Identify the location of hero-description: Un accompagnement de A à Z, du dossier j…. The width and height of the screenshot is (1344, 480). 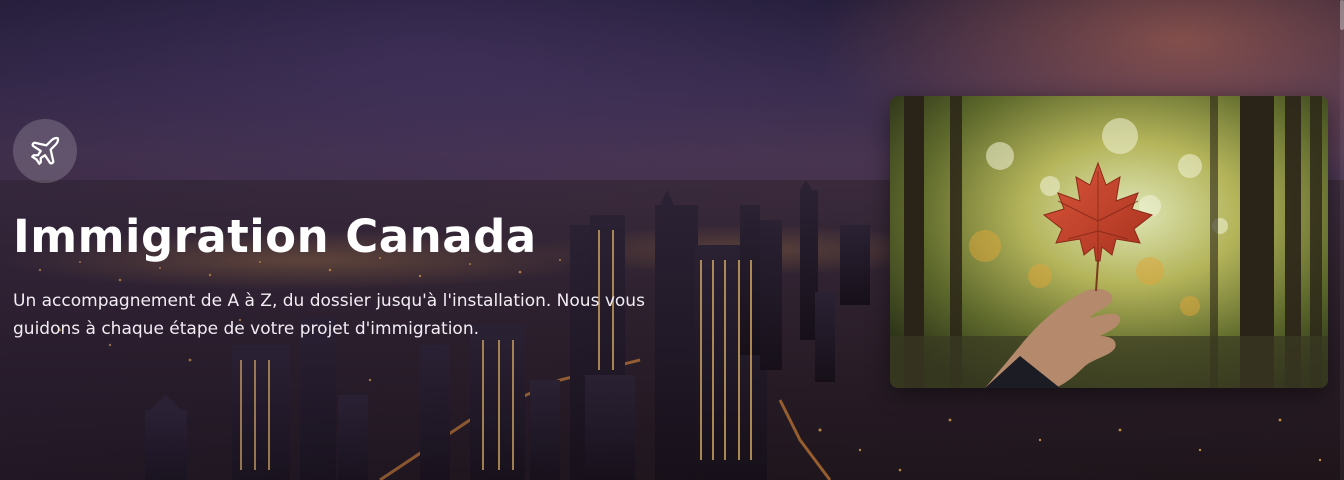
(329, 315).